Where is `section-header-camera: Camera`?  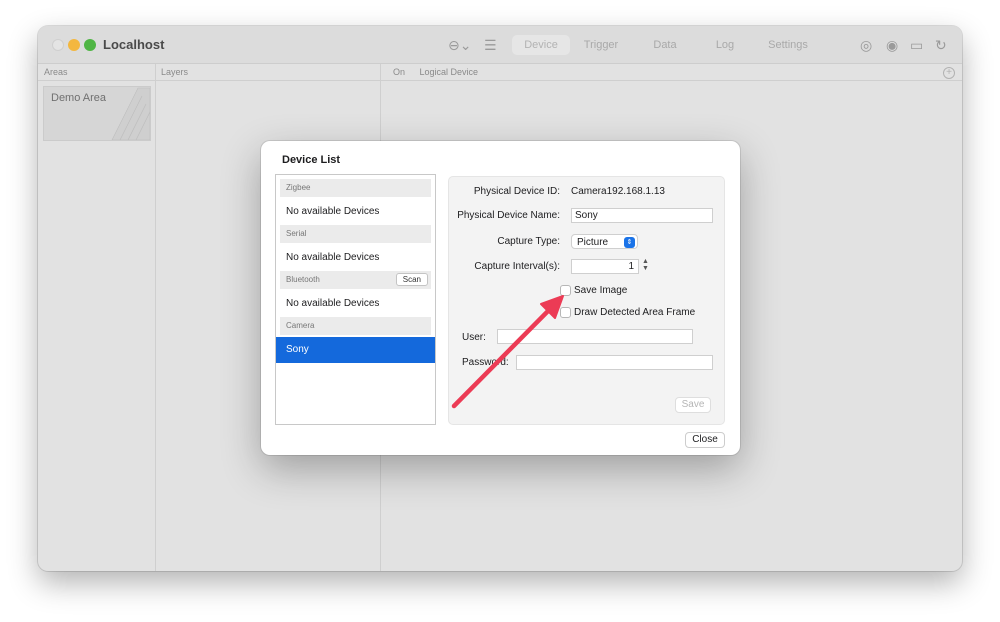
section-header-camera: Camera is located at coordinates (355, 326).